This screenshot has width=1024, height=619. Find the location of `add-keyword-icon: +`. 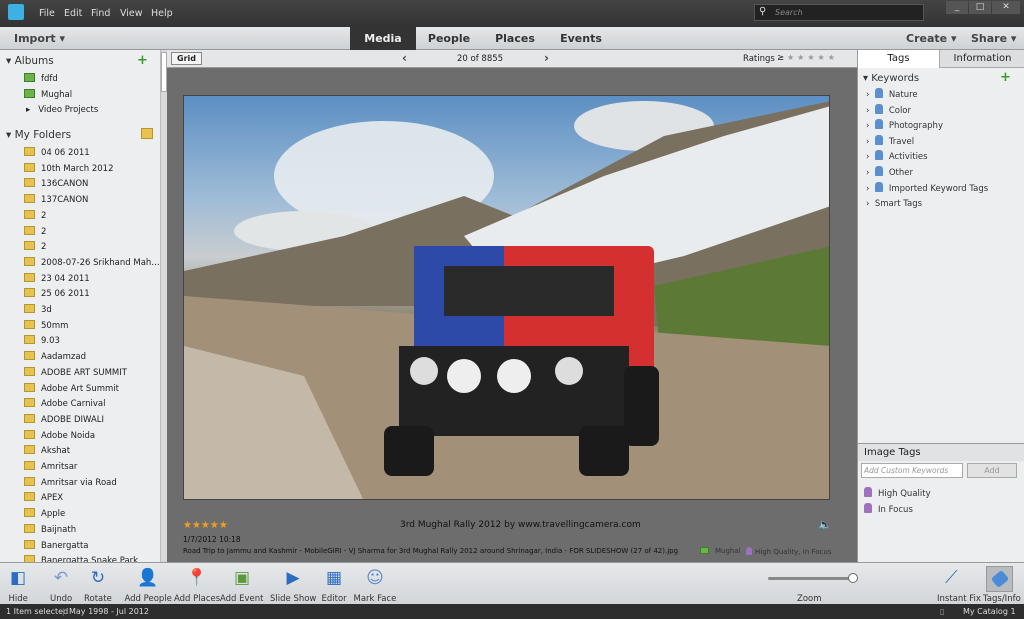

add-keyword-icon: + is located at coordinates (1005, 77).